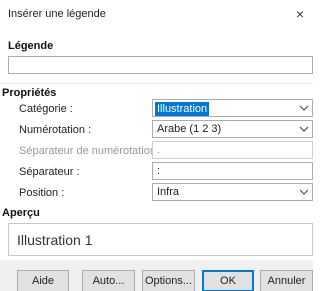  What do you see at coordinates (91, 151) in the screenshot?
I see `separateur-numerotation-label: Séparateur de numérotation :` at bounding box center [91, 151].